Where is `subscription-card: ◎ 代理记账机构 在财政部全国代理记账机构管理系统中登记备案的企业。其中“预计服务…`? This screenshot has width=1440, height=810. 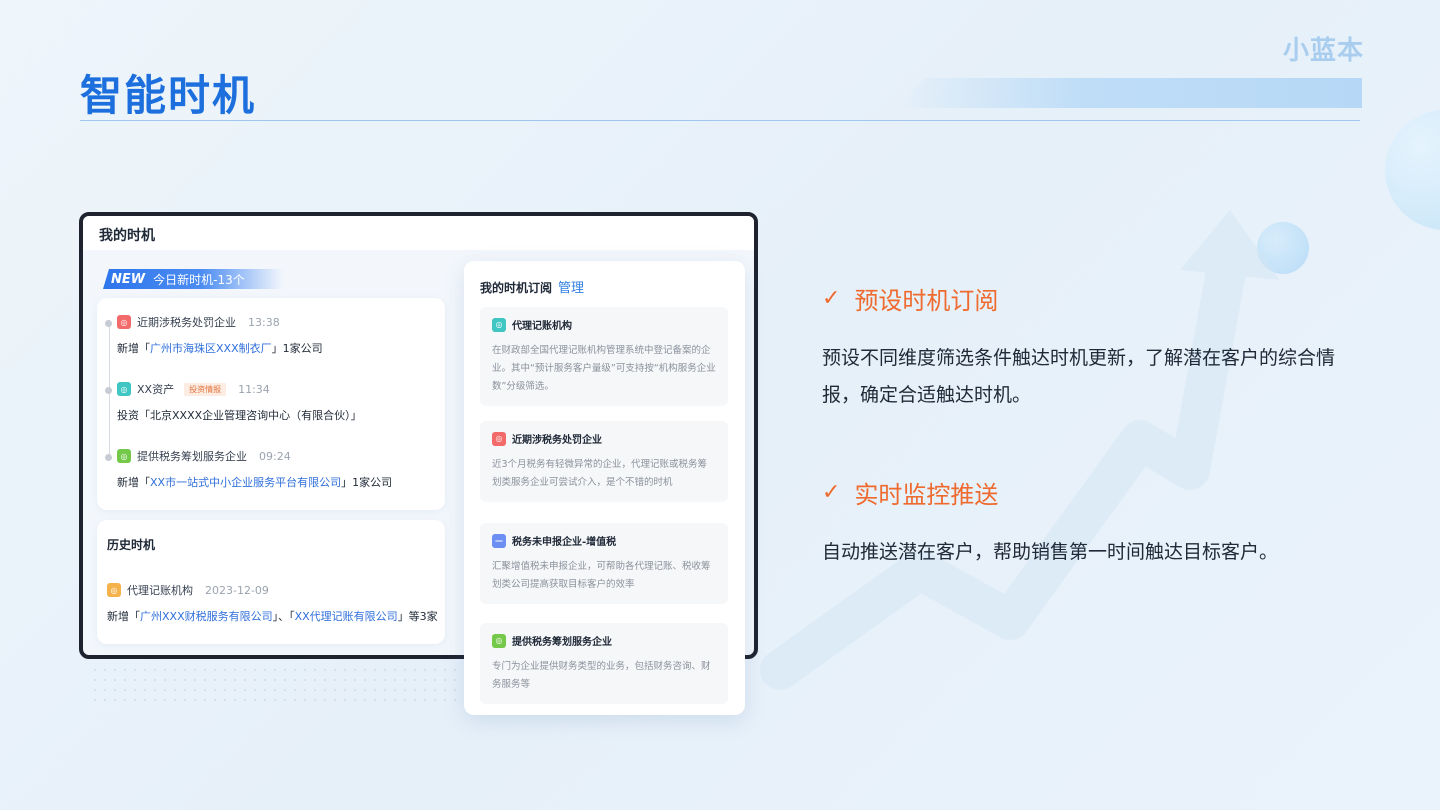 subscription-card: ◎ 代理记账机构 在财政部全国代理记账机构管理系统中登记备案的企业。其中“预计服务… is located at coordinates (604, 356).